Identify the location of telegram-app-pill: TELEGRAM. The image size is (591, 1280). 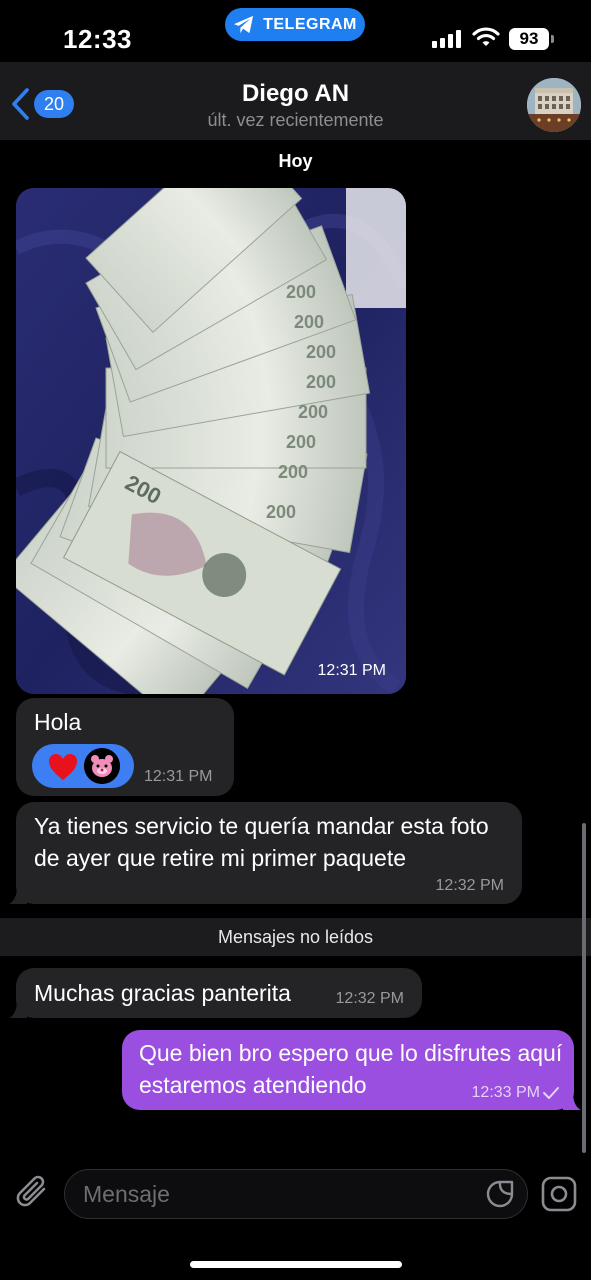
(295, 24).